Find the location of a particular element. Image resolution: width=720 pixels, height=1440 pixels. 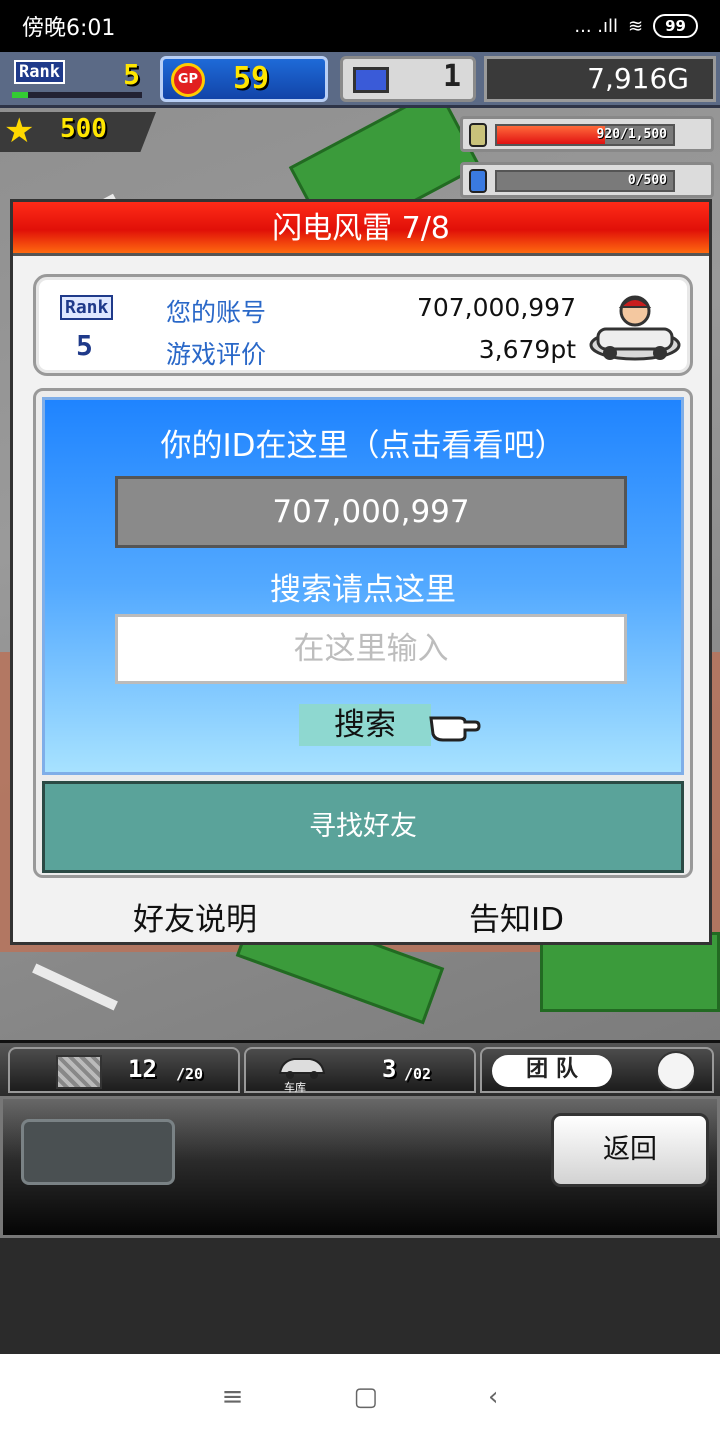

computer-value: 1 is located at coordinates (451, 76).